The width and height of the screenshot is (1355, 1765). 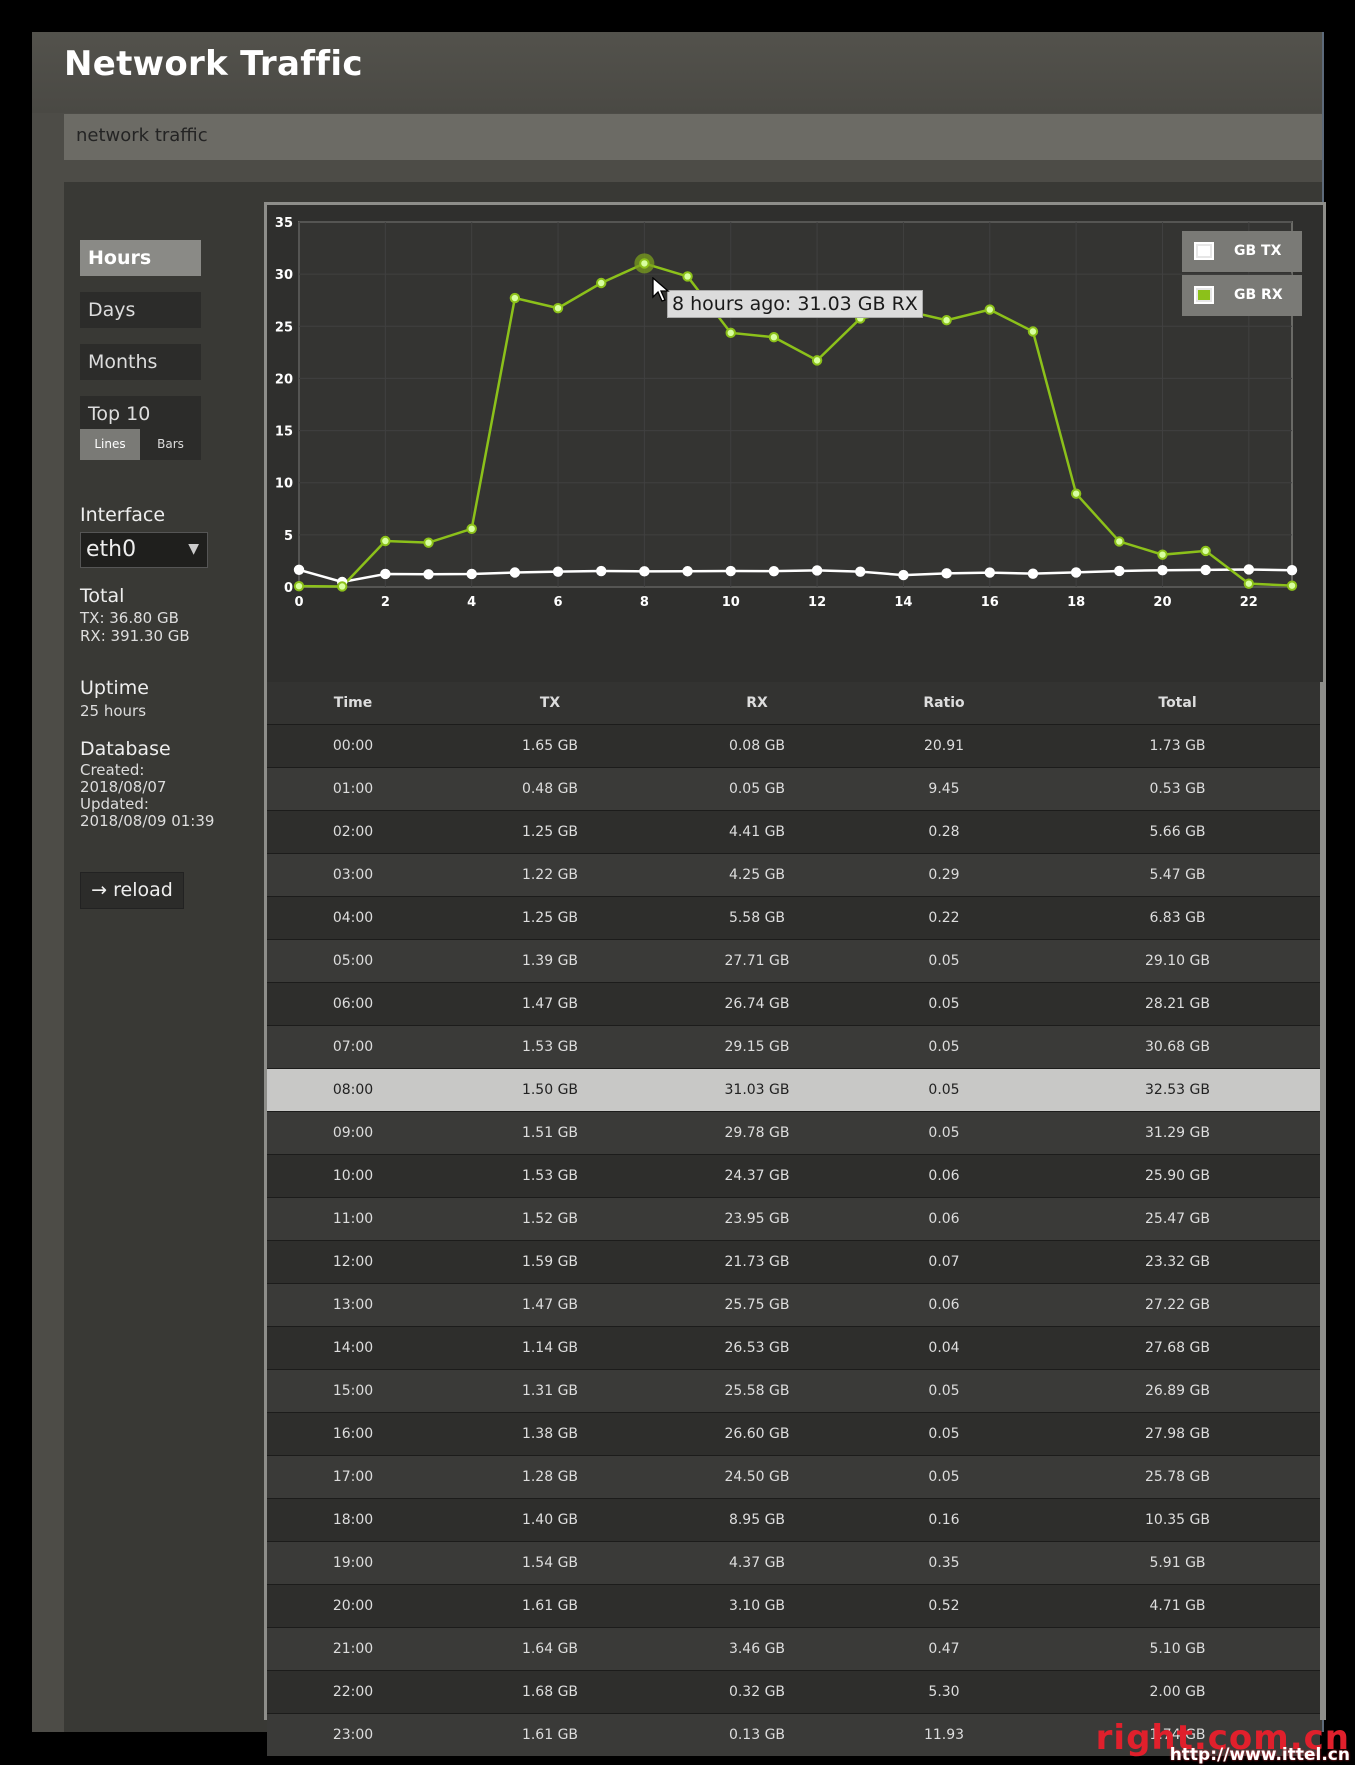 I want to click on x-tick-label: 2, so click(x=385, y=602).